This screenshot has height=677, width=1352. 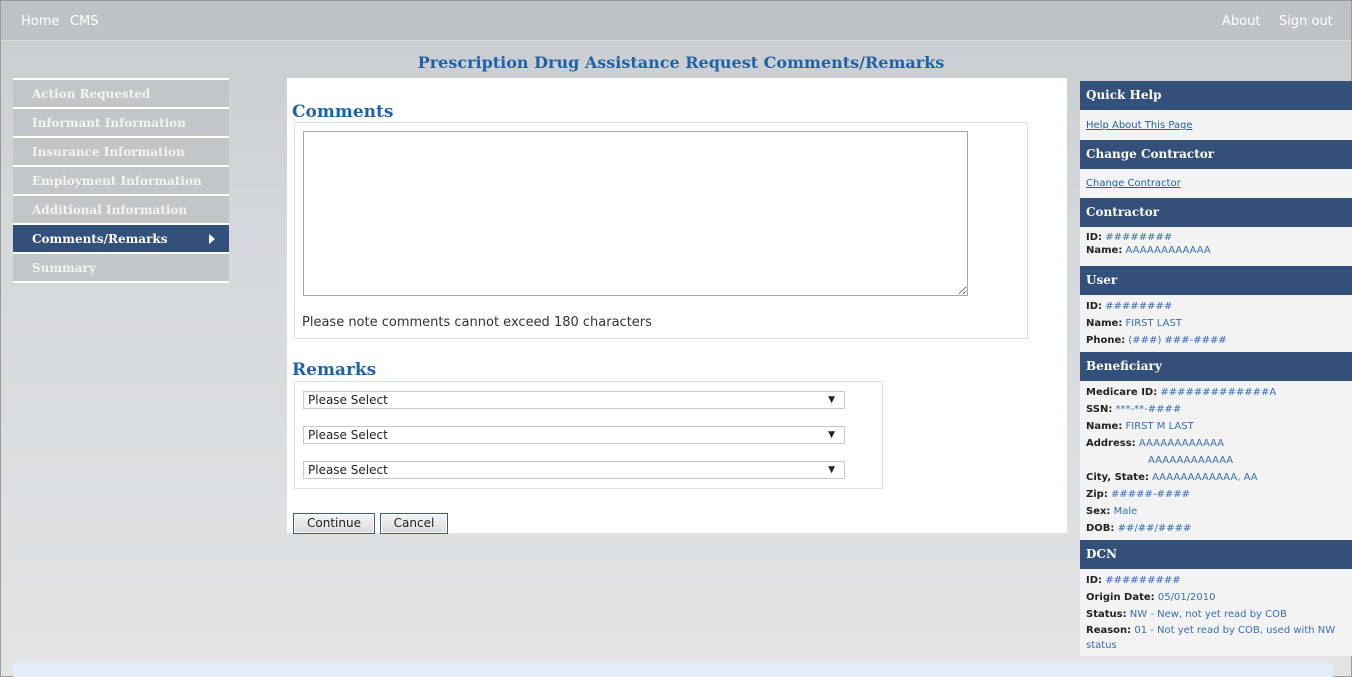 What do you see at coordinates (212, 239) in the screenshot?
I see `chevron-right-icon` at bounding box center [212, 239].